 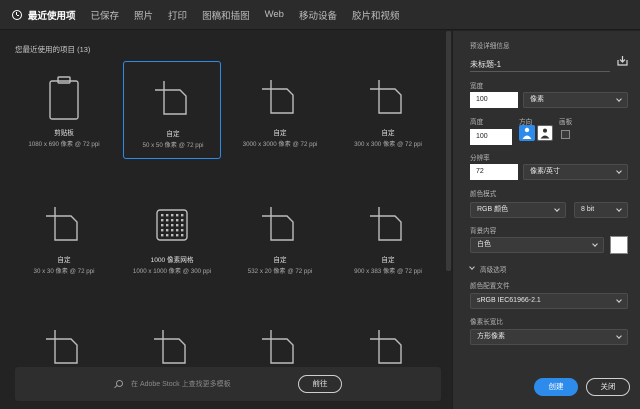 What do you see at coordinates (549, 337) in the screenshot?
I see `pixel-aspect-select: 方形像素` at bounding box center [549, 337].